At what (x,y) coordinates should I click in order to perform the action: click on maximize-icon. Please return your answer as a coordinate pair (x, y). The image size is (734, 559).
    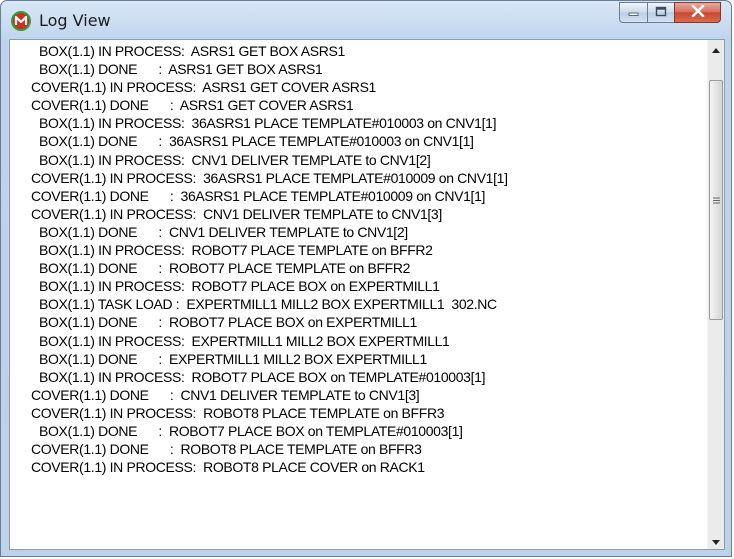
    Looking at the image, I should click on (661, 13).